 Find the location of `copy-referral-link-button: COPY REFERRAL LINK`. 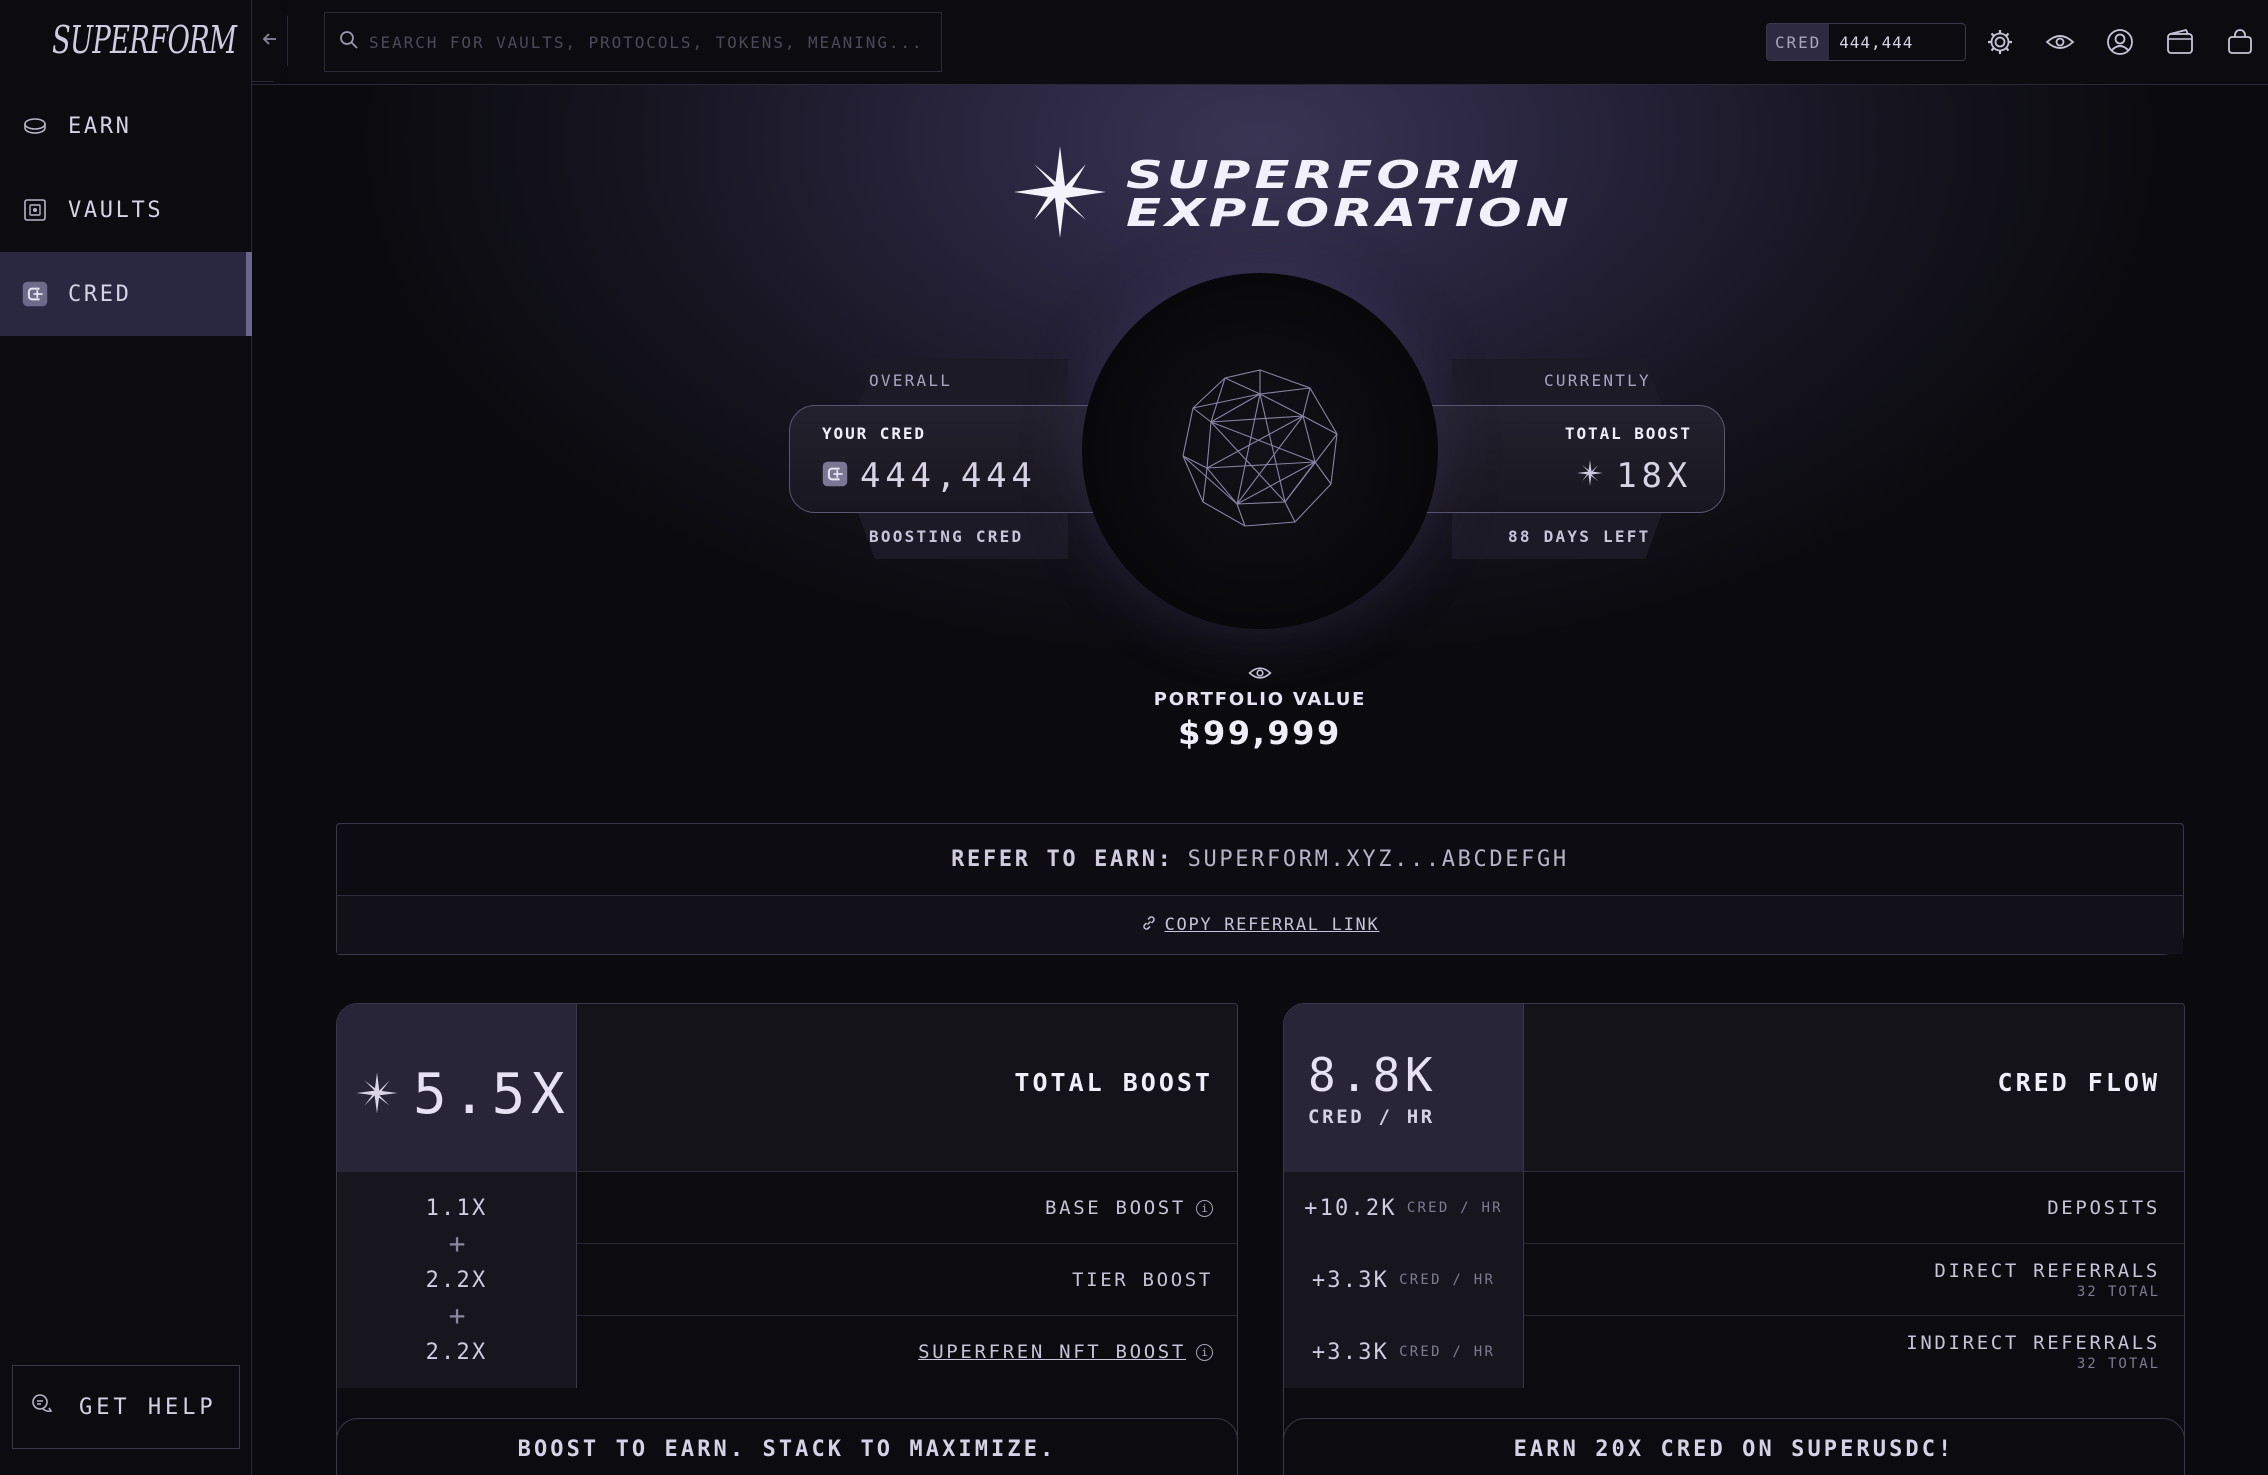

copy-referral-link-button: COPY REFERRAL LINK is located at coordinates (1260, 925).